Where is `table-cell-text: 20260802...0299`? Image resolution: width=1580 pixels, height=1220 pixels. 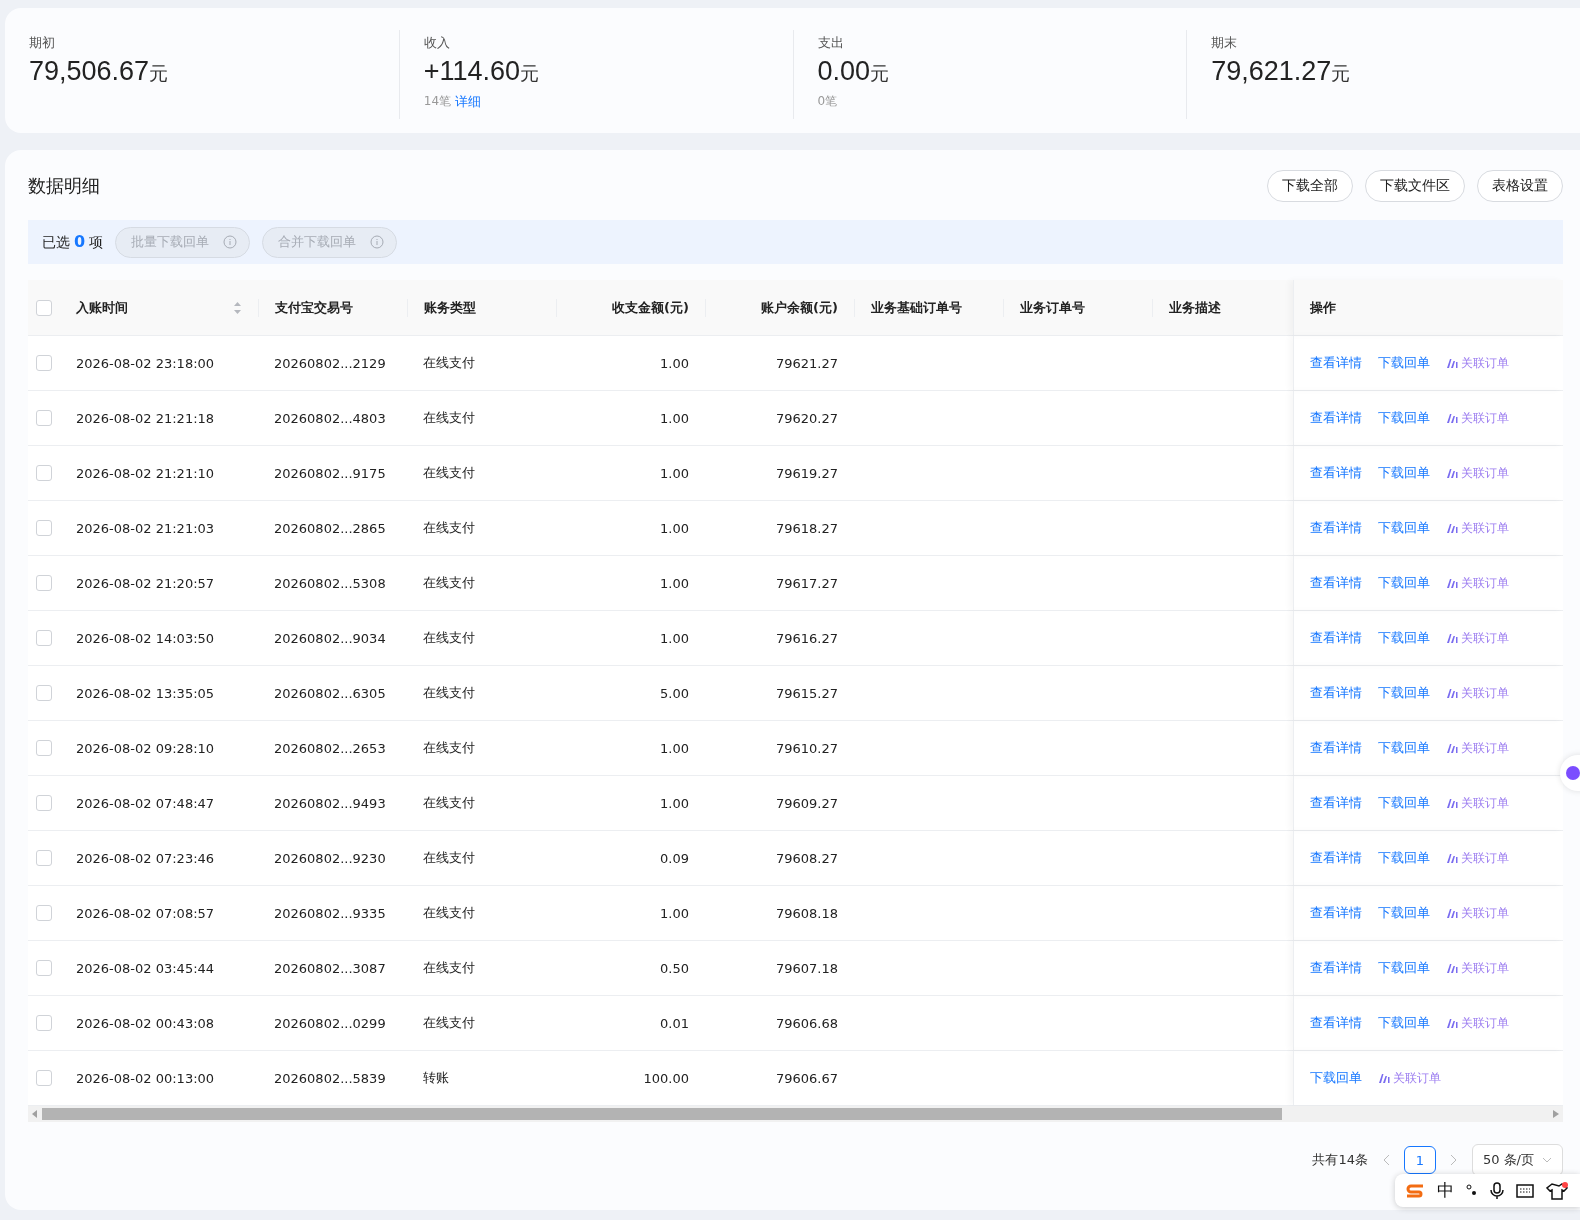
table-cell-text: 20260802...0299 is located at coordinates (330, 1023).